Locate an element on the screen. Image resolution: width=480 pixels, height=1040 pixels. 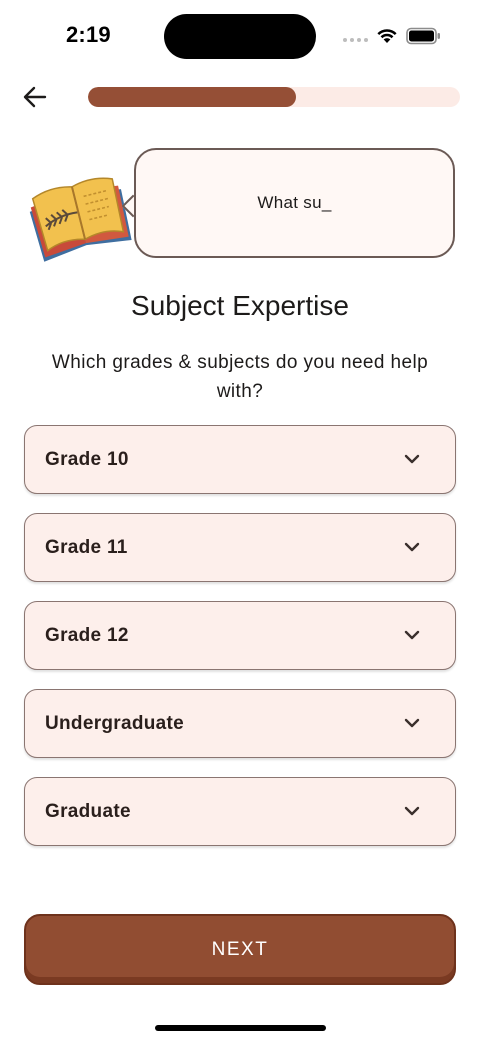
back-arrow-icon is located at coordinates (35, 97).